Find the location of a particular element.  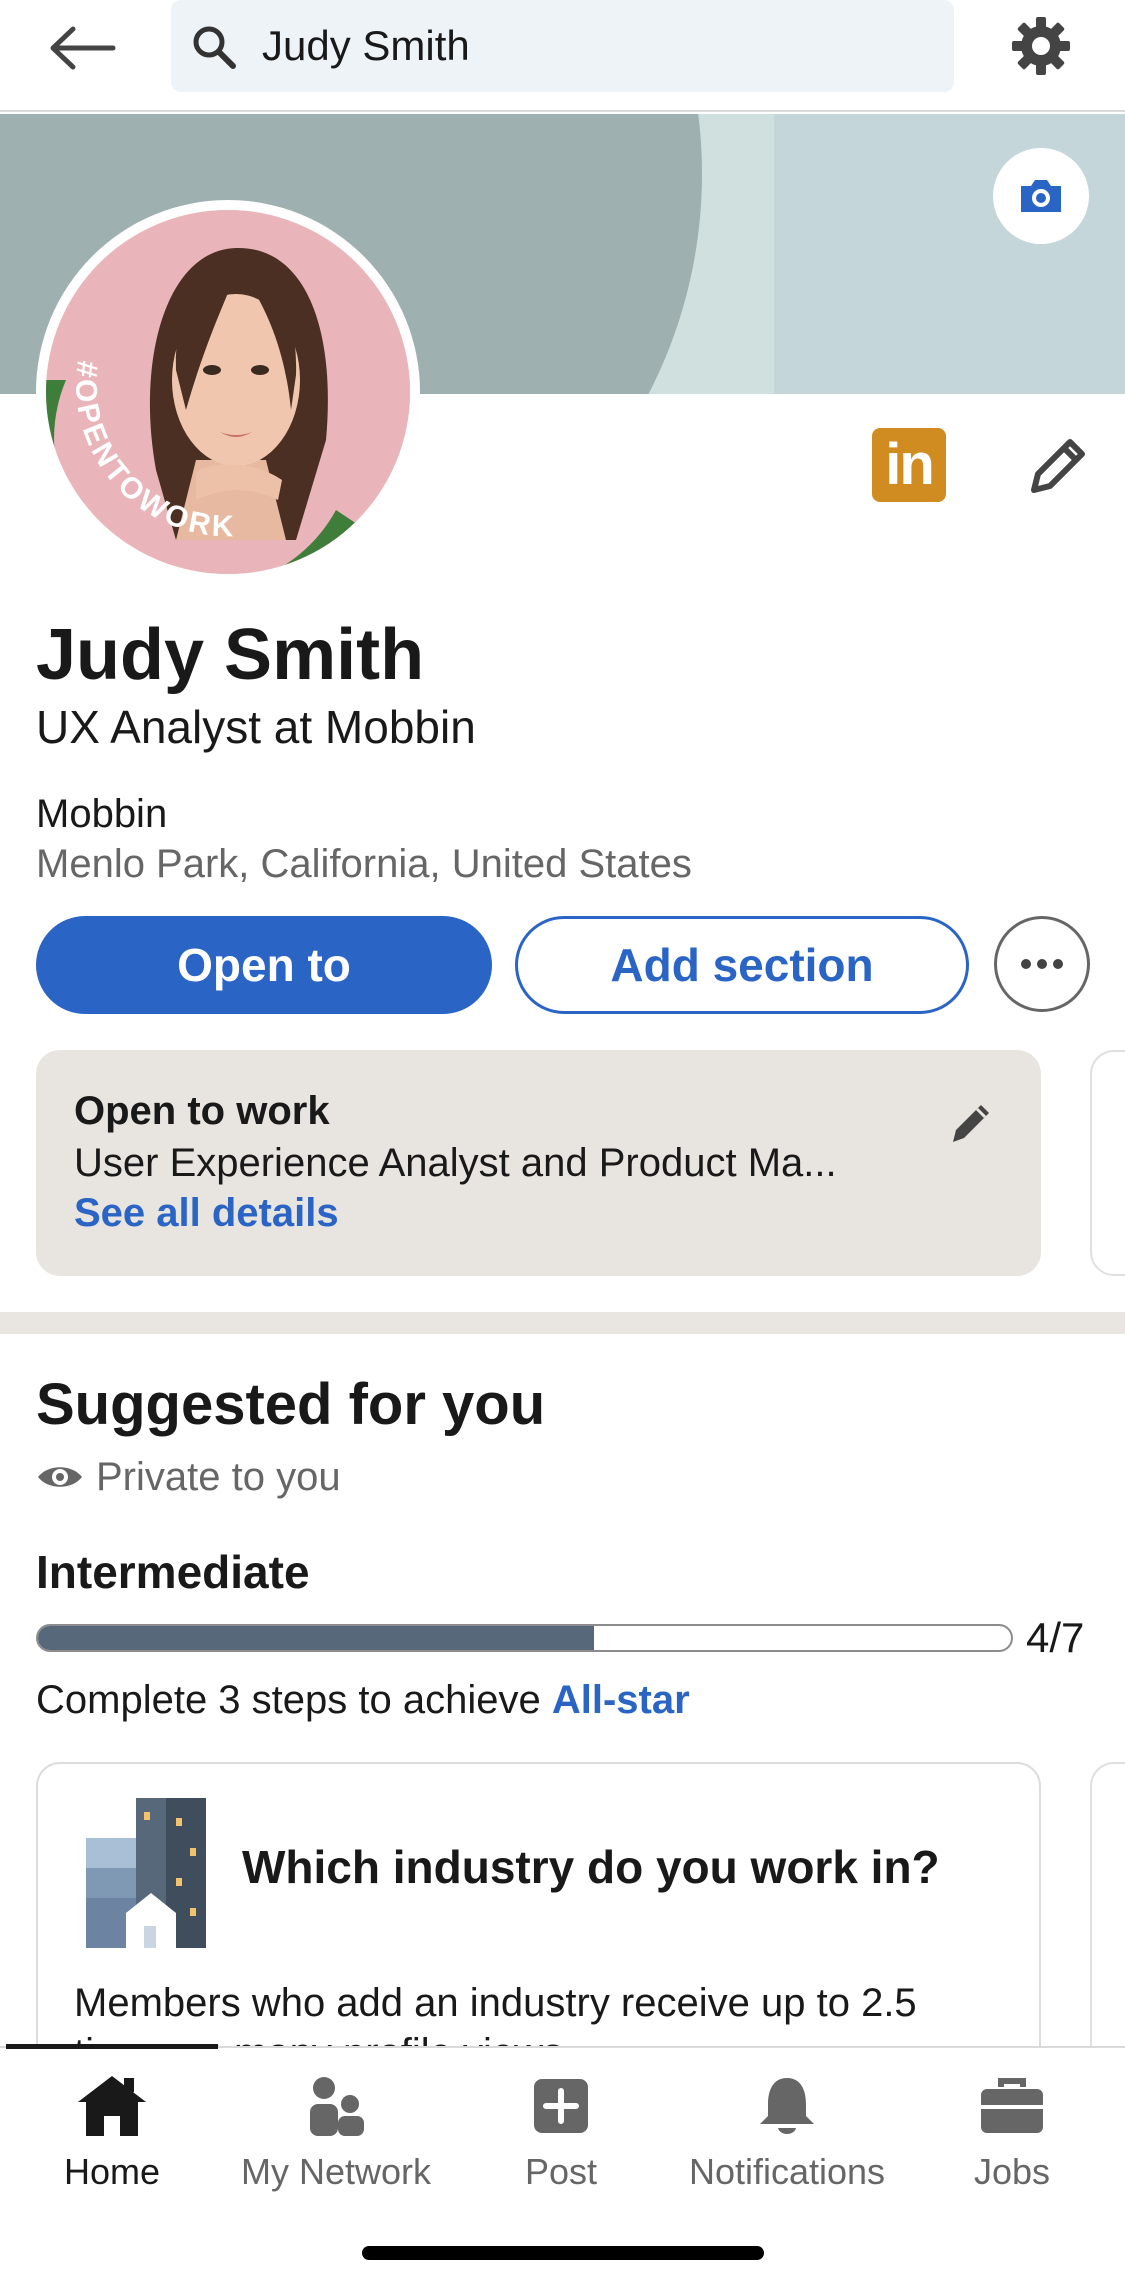

plus-square-icon is located at coordinates (561, 2106).